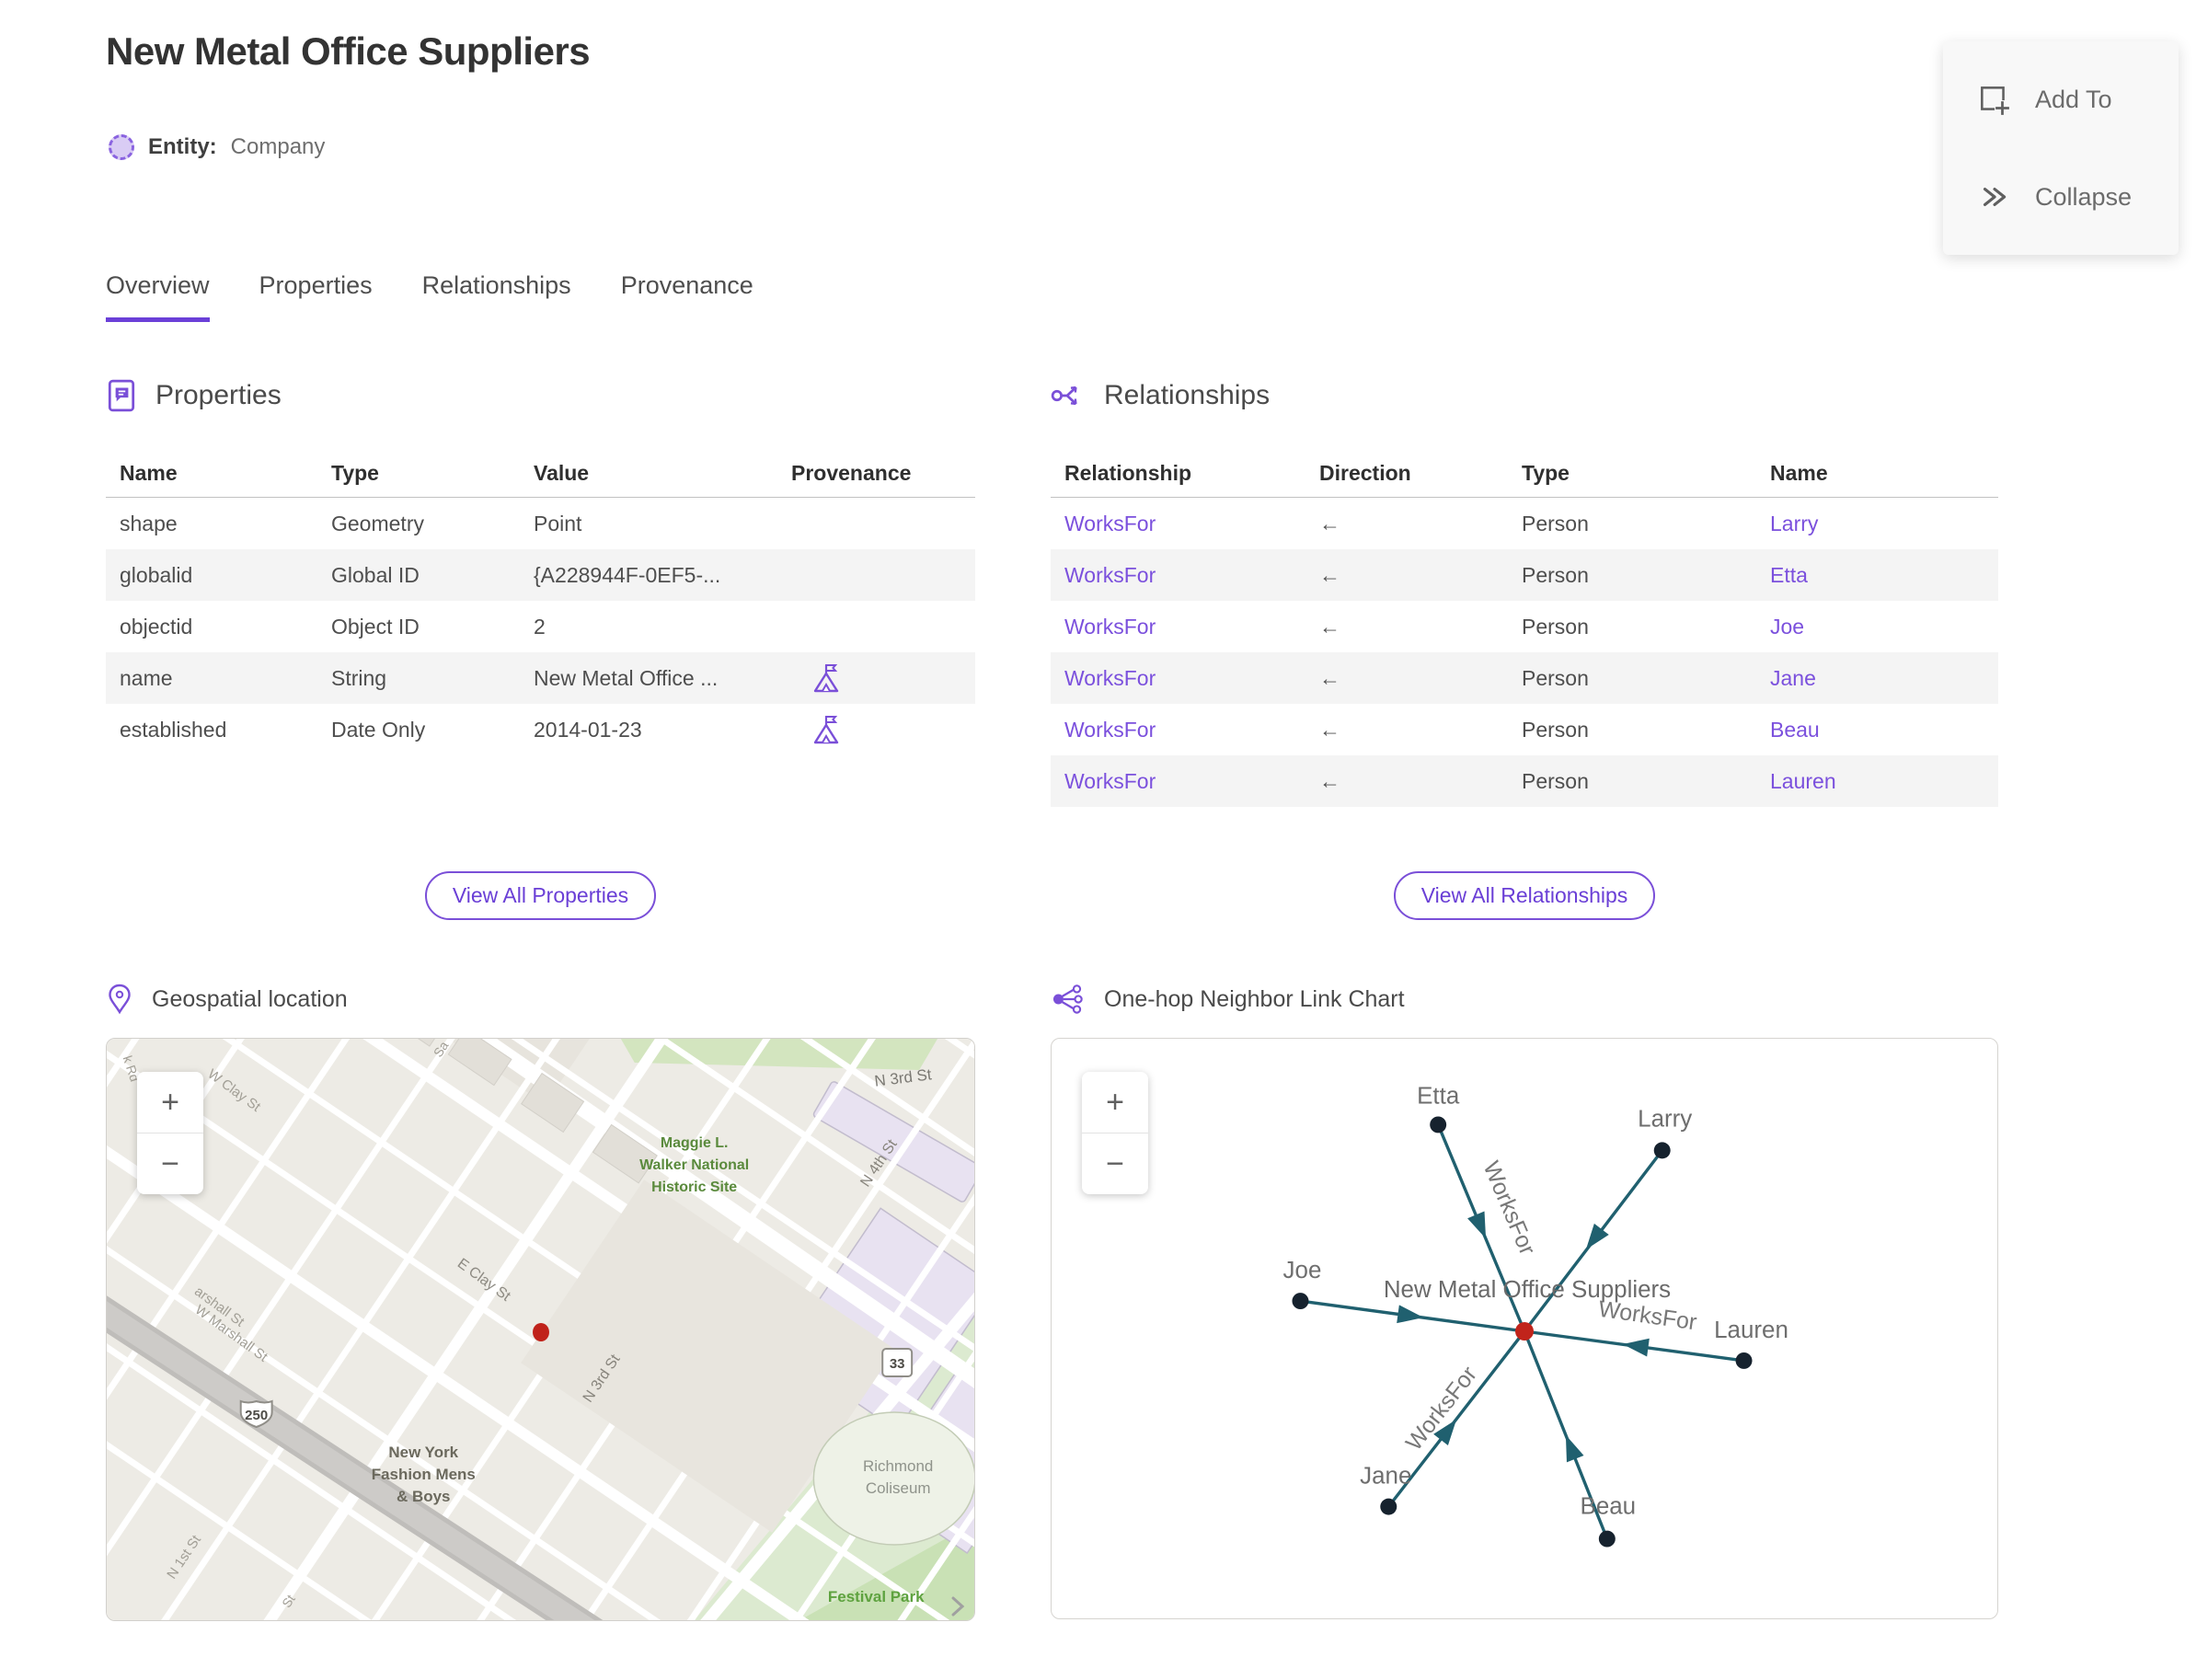  Describe the element at coordinates (217, 147) in the screenshot. I see `entity-row: Entity: Company` at that location.